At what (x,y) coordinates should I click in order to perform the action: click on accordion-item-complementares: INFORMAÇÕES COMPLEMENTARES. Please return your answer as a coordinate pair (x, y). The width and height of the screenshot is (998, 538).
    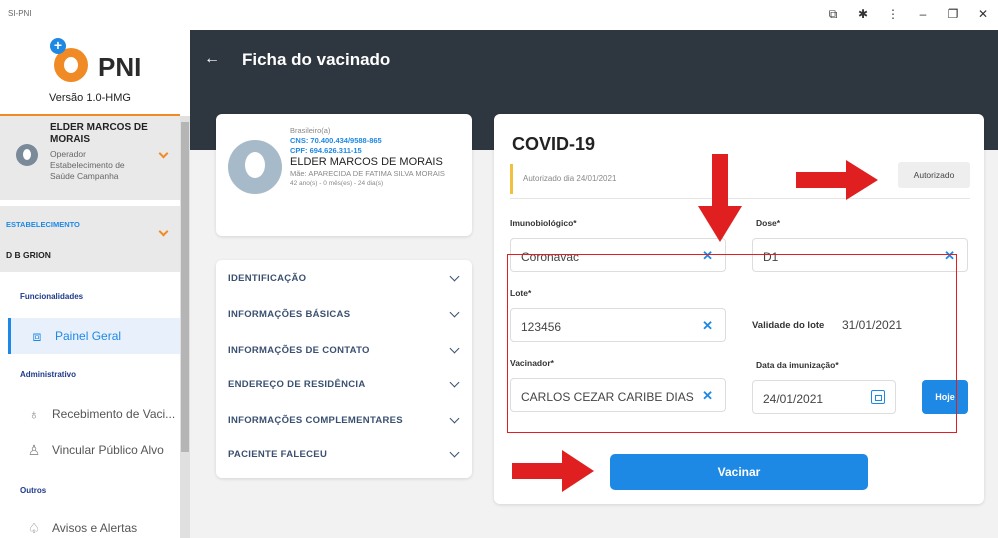
    Looking at the image, I should click on (346, 420).